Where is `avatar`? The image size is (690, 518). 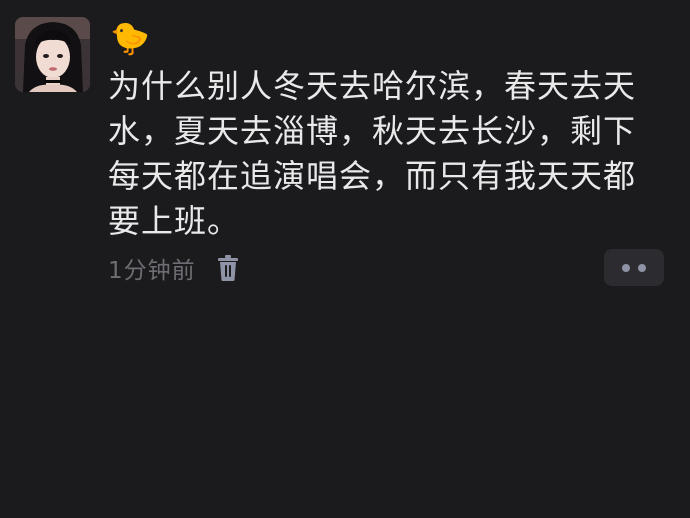
avatar is located at coordinates (52, 54).